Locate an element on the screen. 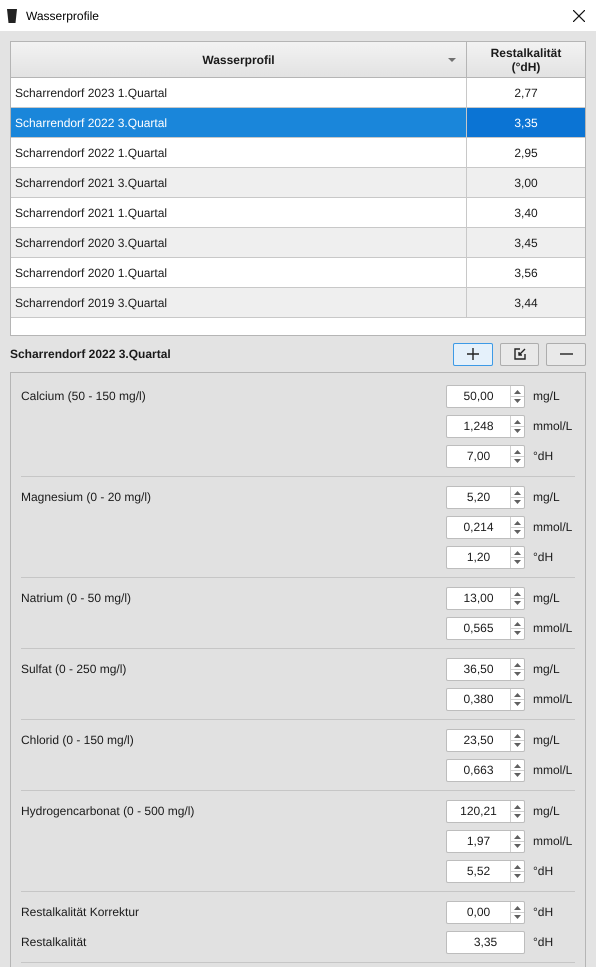 Image resolution: width=596 pixels, height=967 pixels. table-row: Scharrendorf 2020 3.Quartal 3,45 is located at coordinates (298, 243).